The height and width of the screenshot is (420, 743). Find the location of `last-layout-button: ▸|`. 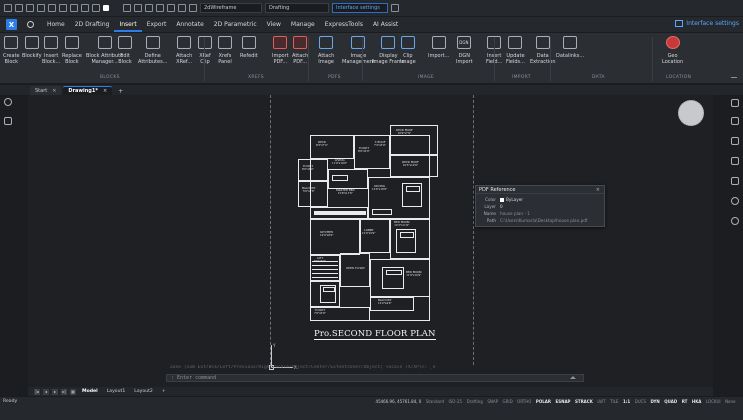

last-layout-button: ▸| is located at coordinates (64, 391).